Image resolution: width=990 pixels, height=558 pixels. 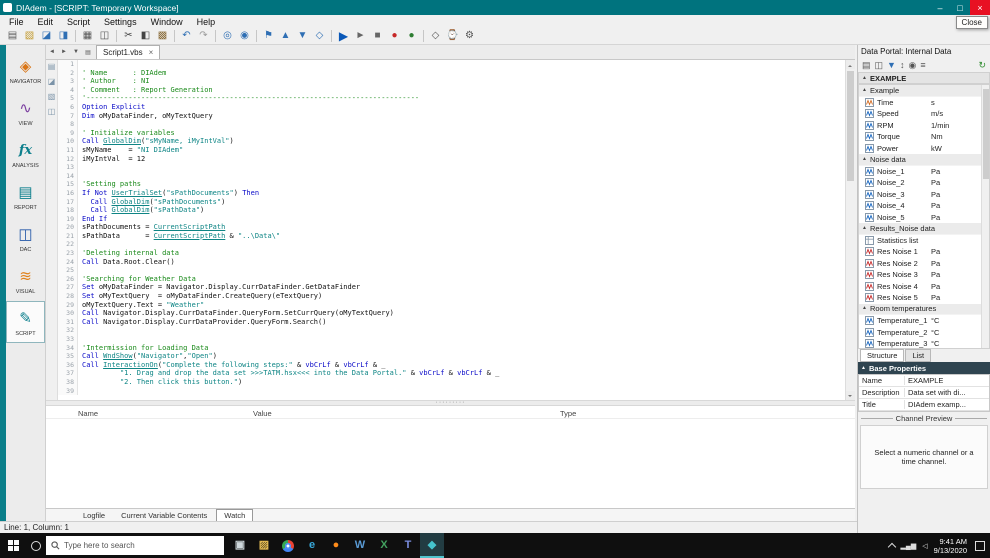 I want to click on taskbar-excel-button: X, so click(x=384, y=545).